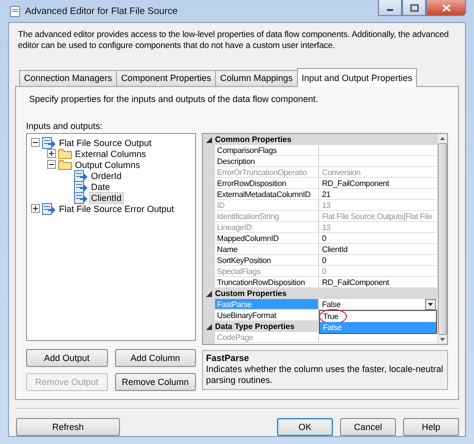 Image resolution: width=474 pixels, height=444 pixels. Describe the element at coordinates (325, 375) in the screenshot. I see `description-text: Indicates whether the column uses the faster, locale-neutral parsing routines.` at that location.